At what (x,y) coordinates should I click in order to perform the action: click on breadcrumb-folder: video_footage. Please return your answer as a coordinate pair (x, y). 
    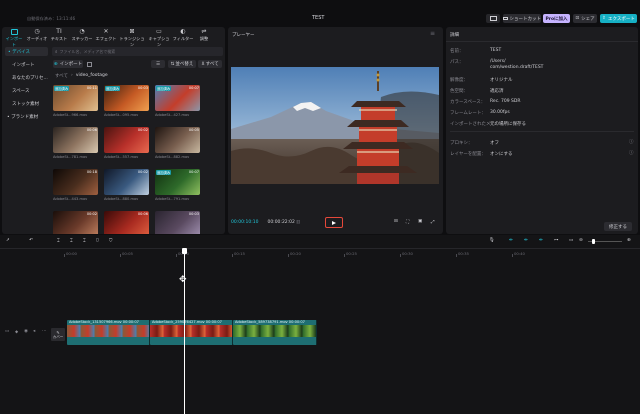
    Looking at the image, I should click on (92, 75).